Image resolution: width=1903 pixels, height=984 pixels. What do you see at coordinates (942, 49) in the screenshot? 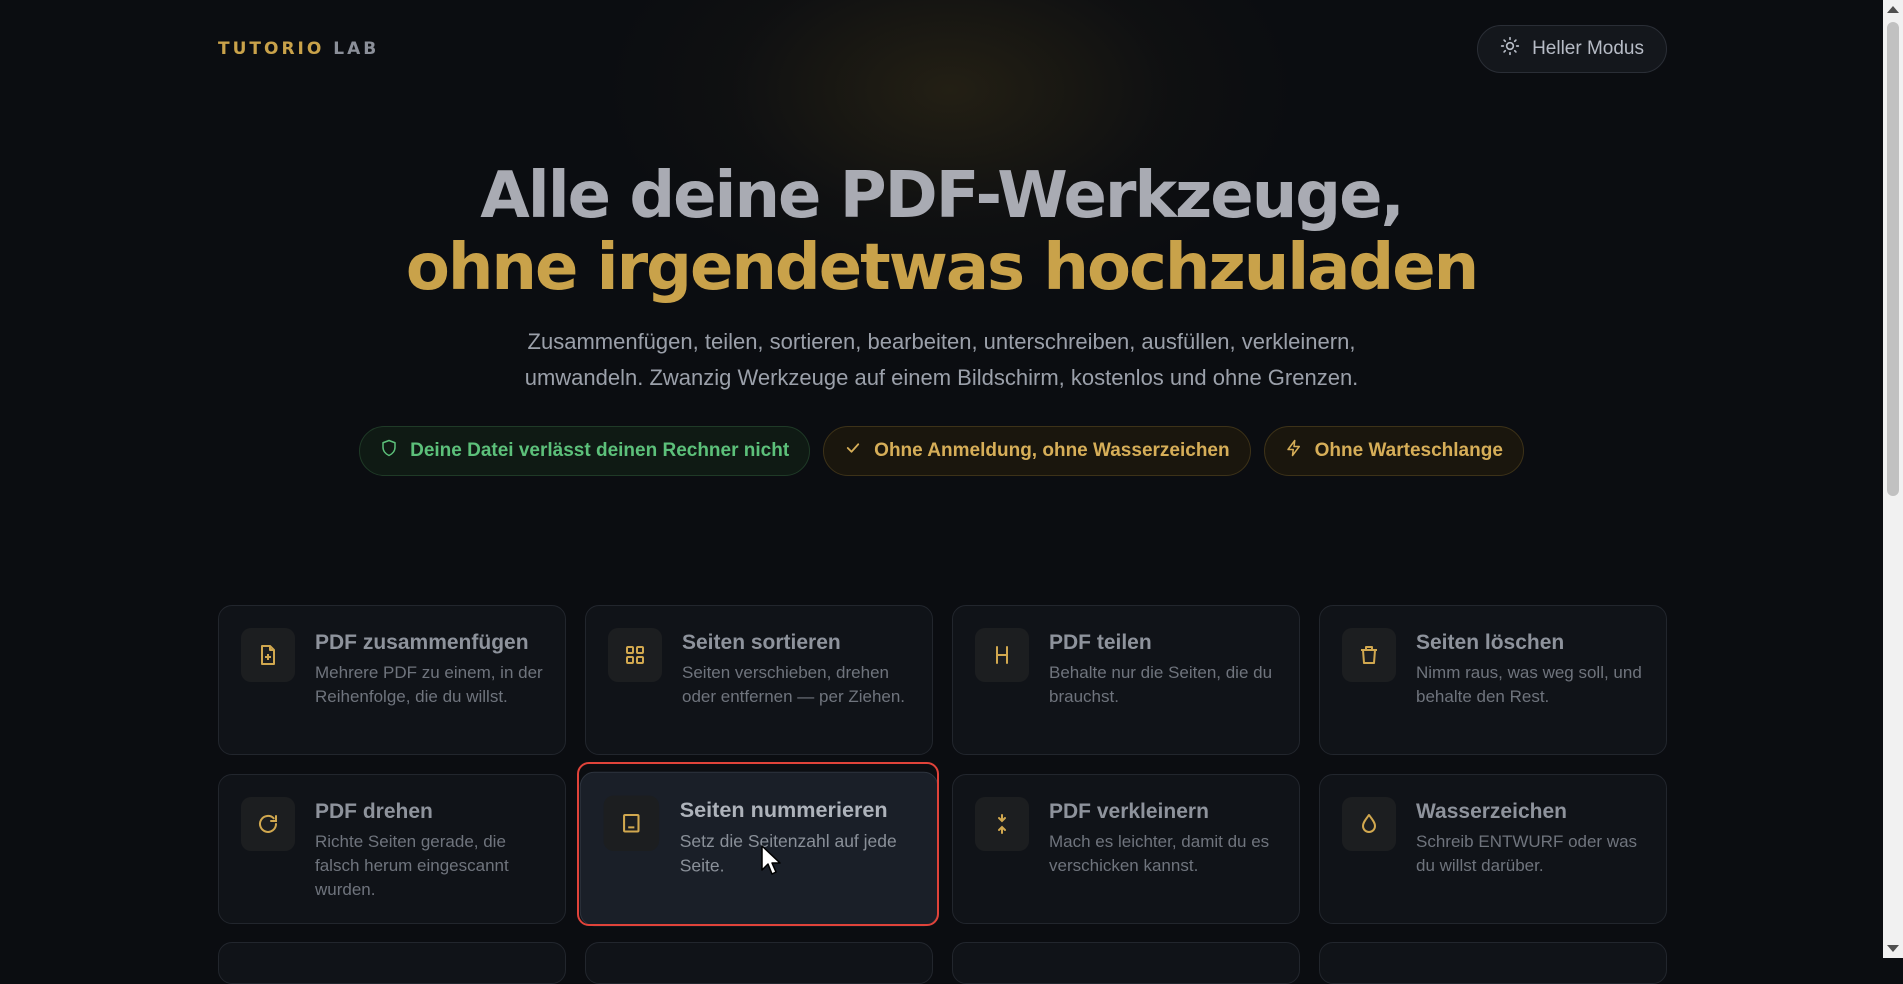
I see `top-bar: TUTORIO LAB Heller Modus` at bounding box center [942, 49].